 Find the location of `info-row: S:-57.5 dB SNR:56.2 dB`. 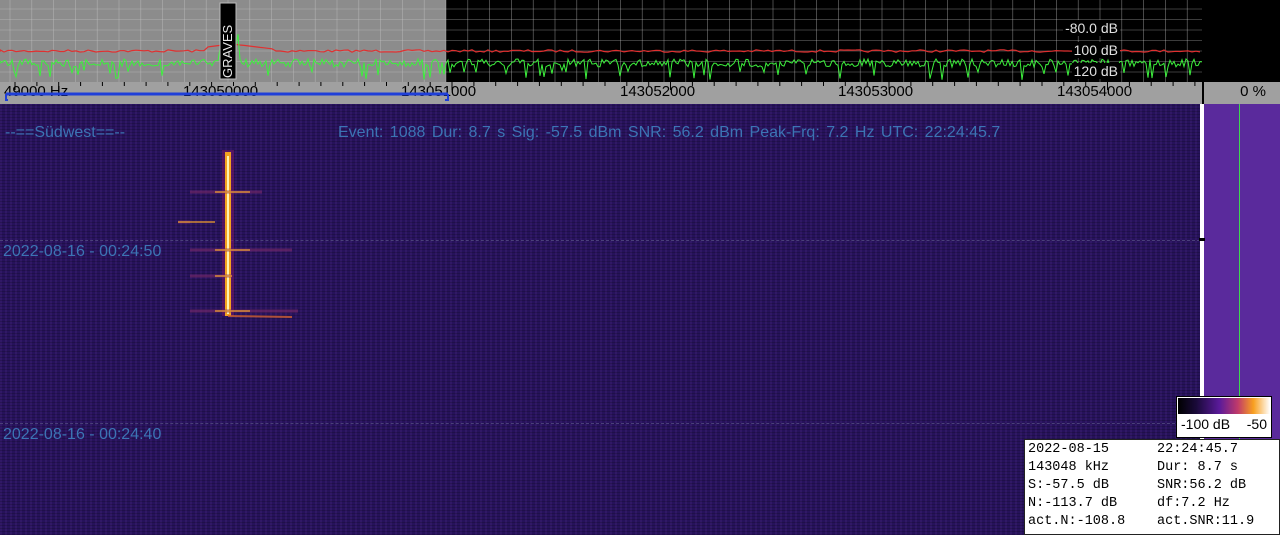

info-row: S:-57.5 dB SNR:56.2 dB is located at coordinates (1153, 487).